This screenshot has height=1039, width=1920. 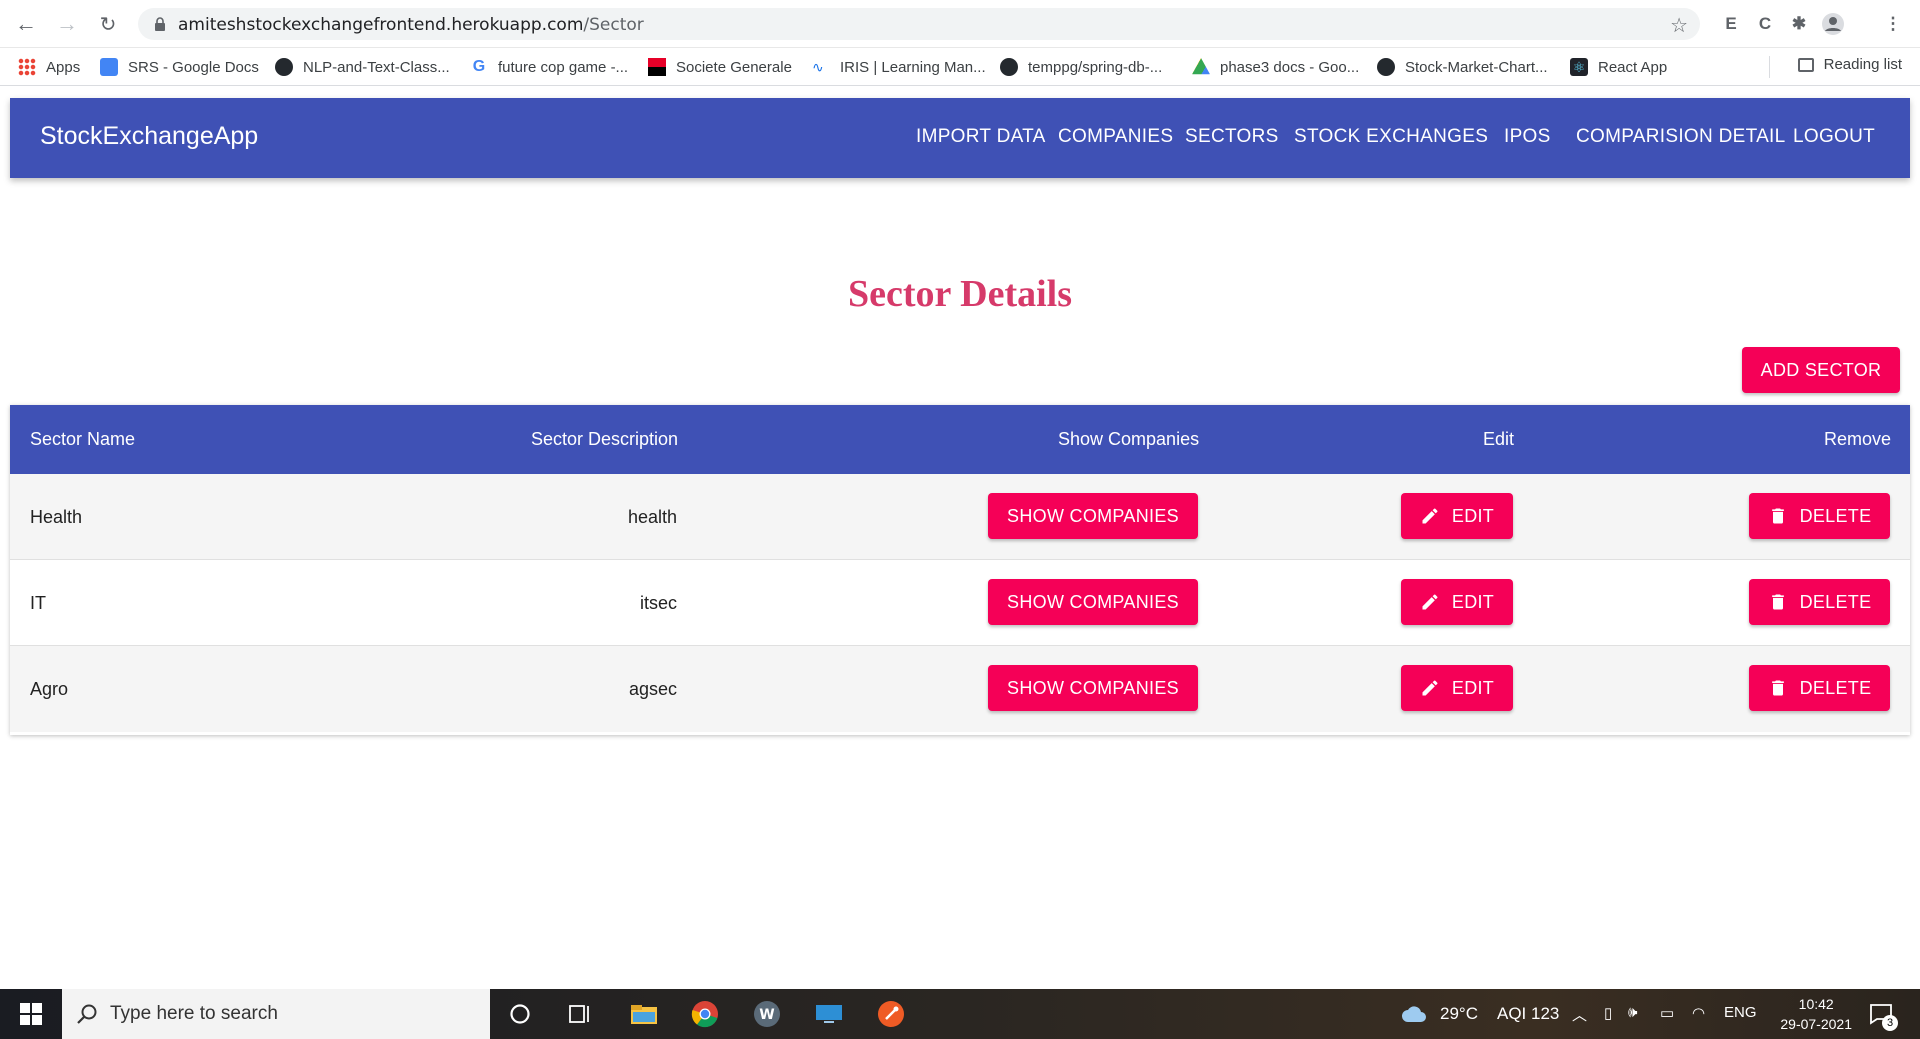 I want to click on notification-count: 3, so click(x=1890, y=1023).